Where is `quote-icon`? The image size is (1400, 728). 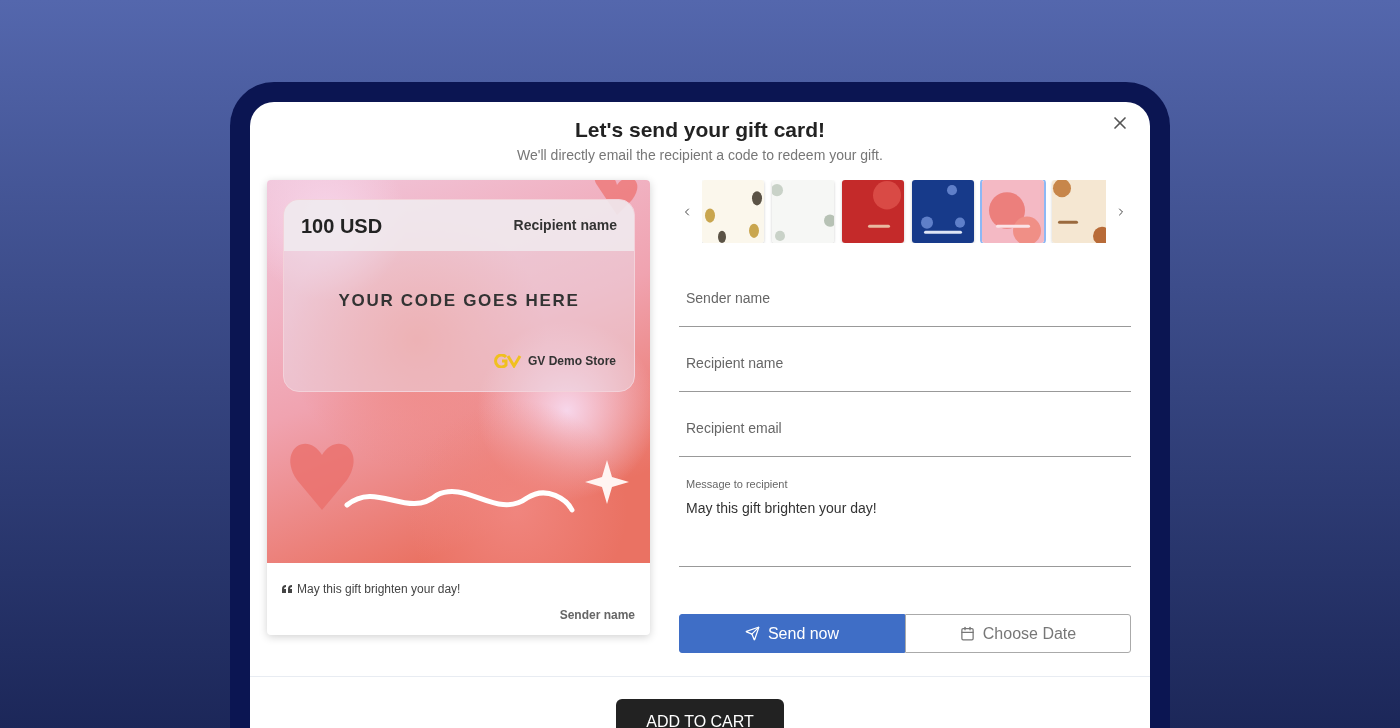 quote-icon is located at coordinates (287, 589).